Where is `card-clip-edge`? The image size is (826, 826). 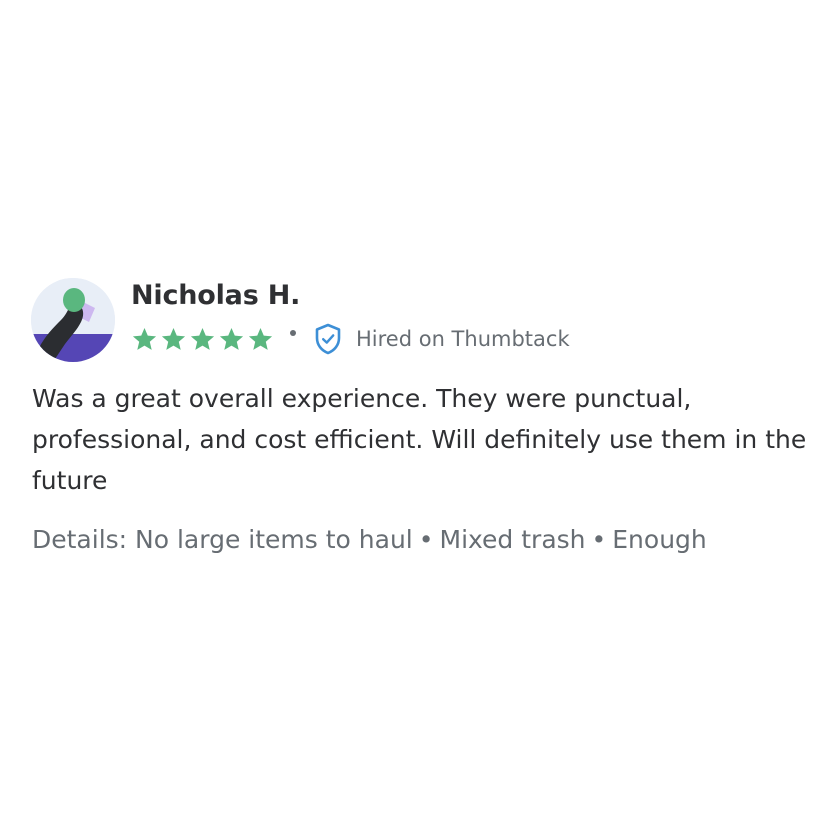
card-clip-edge is located at coordinates (413, 564).